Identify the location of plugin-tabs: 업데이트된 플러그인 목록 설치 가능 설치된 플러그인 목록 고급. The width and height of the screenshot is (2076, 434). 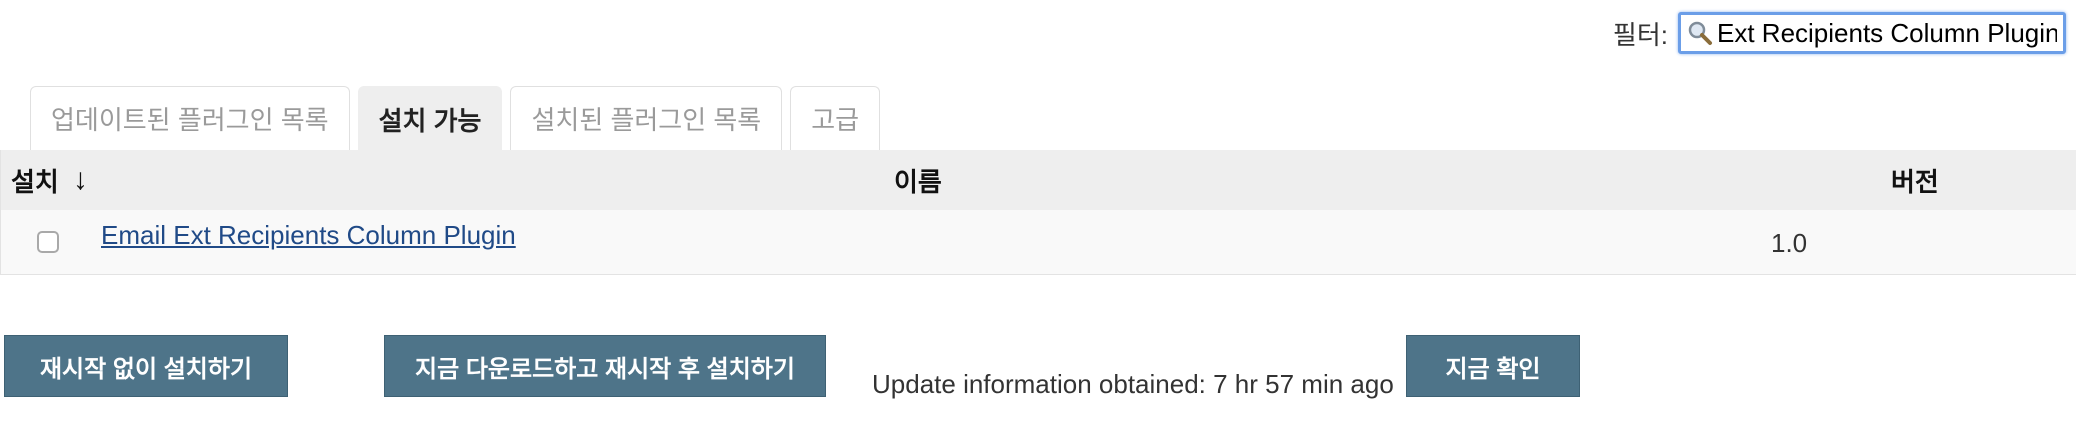
(455, 119).